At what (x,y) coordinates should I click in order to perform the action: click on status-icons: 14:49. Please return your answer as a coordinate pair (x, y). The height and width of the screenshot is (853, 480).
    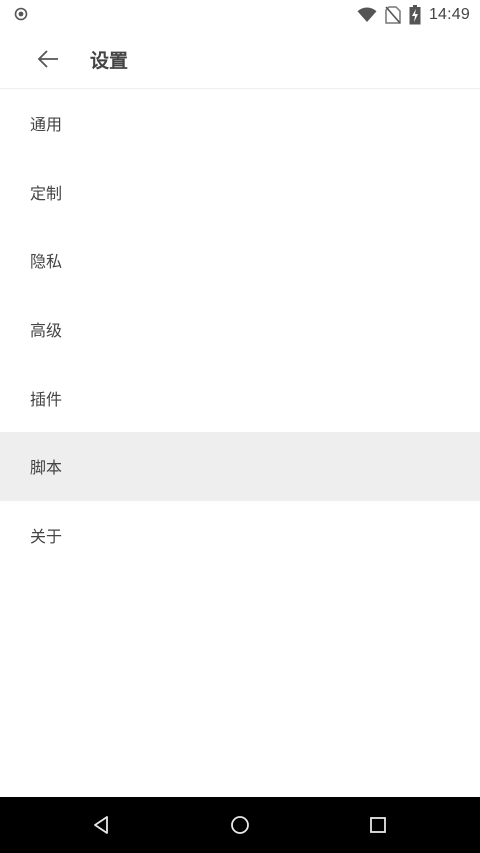
    Looking at the image, I should click on (413, 15).